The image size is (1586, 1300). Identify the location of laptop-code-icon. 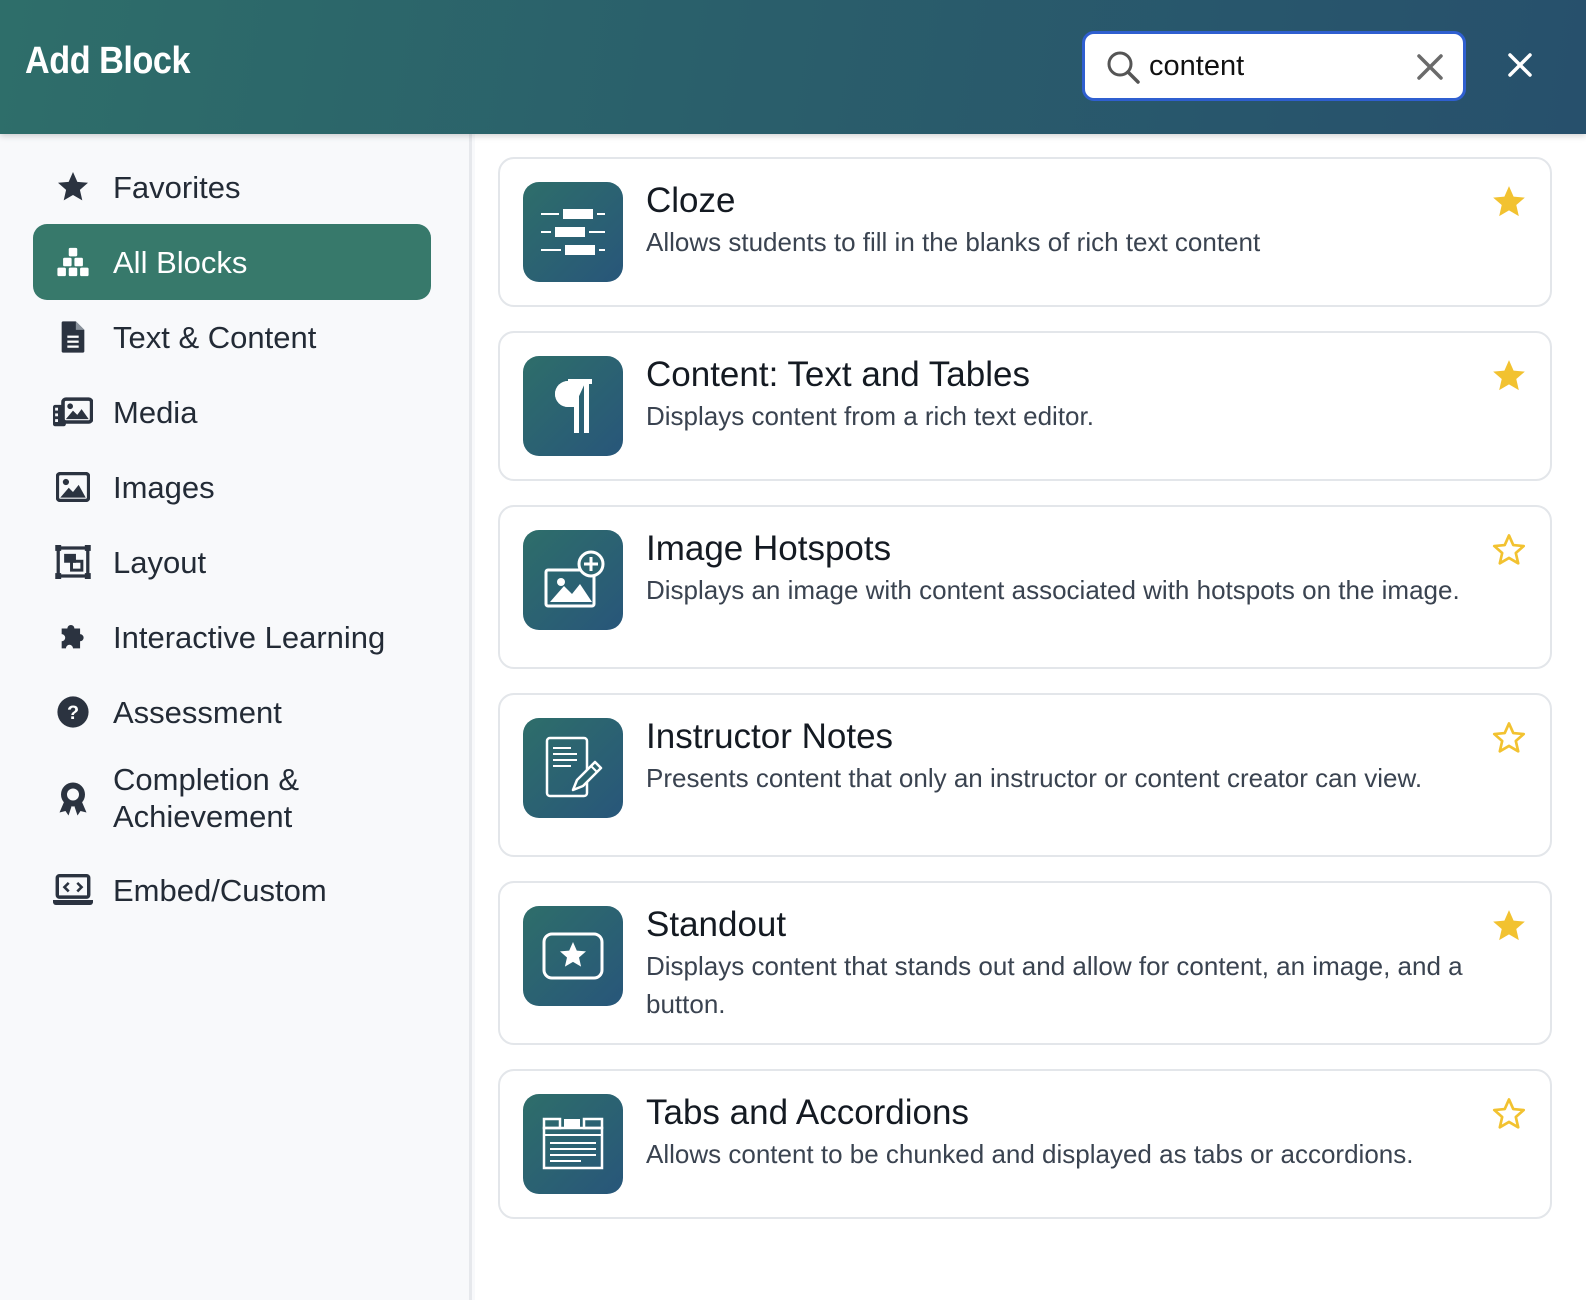
(73, 890).